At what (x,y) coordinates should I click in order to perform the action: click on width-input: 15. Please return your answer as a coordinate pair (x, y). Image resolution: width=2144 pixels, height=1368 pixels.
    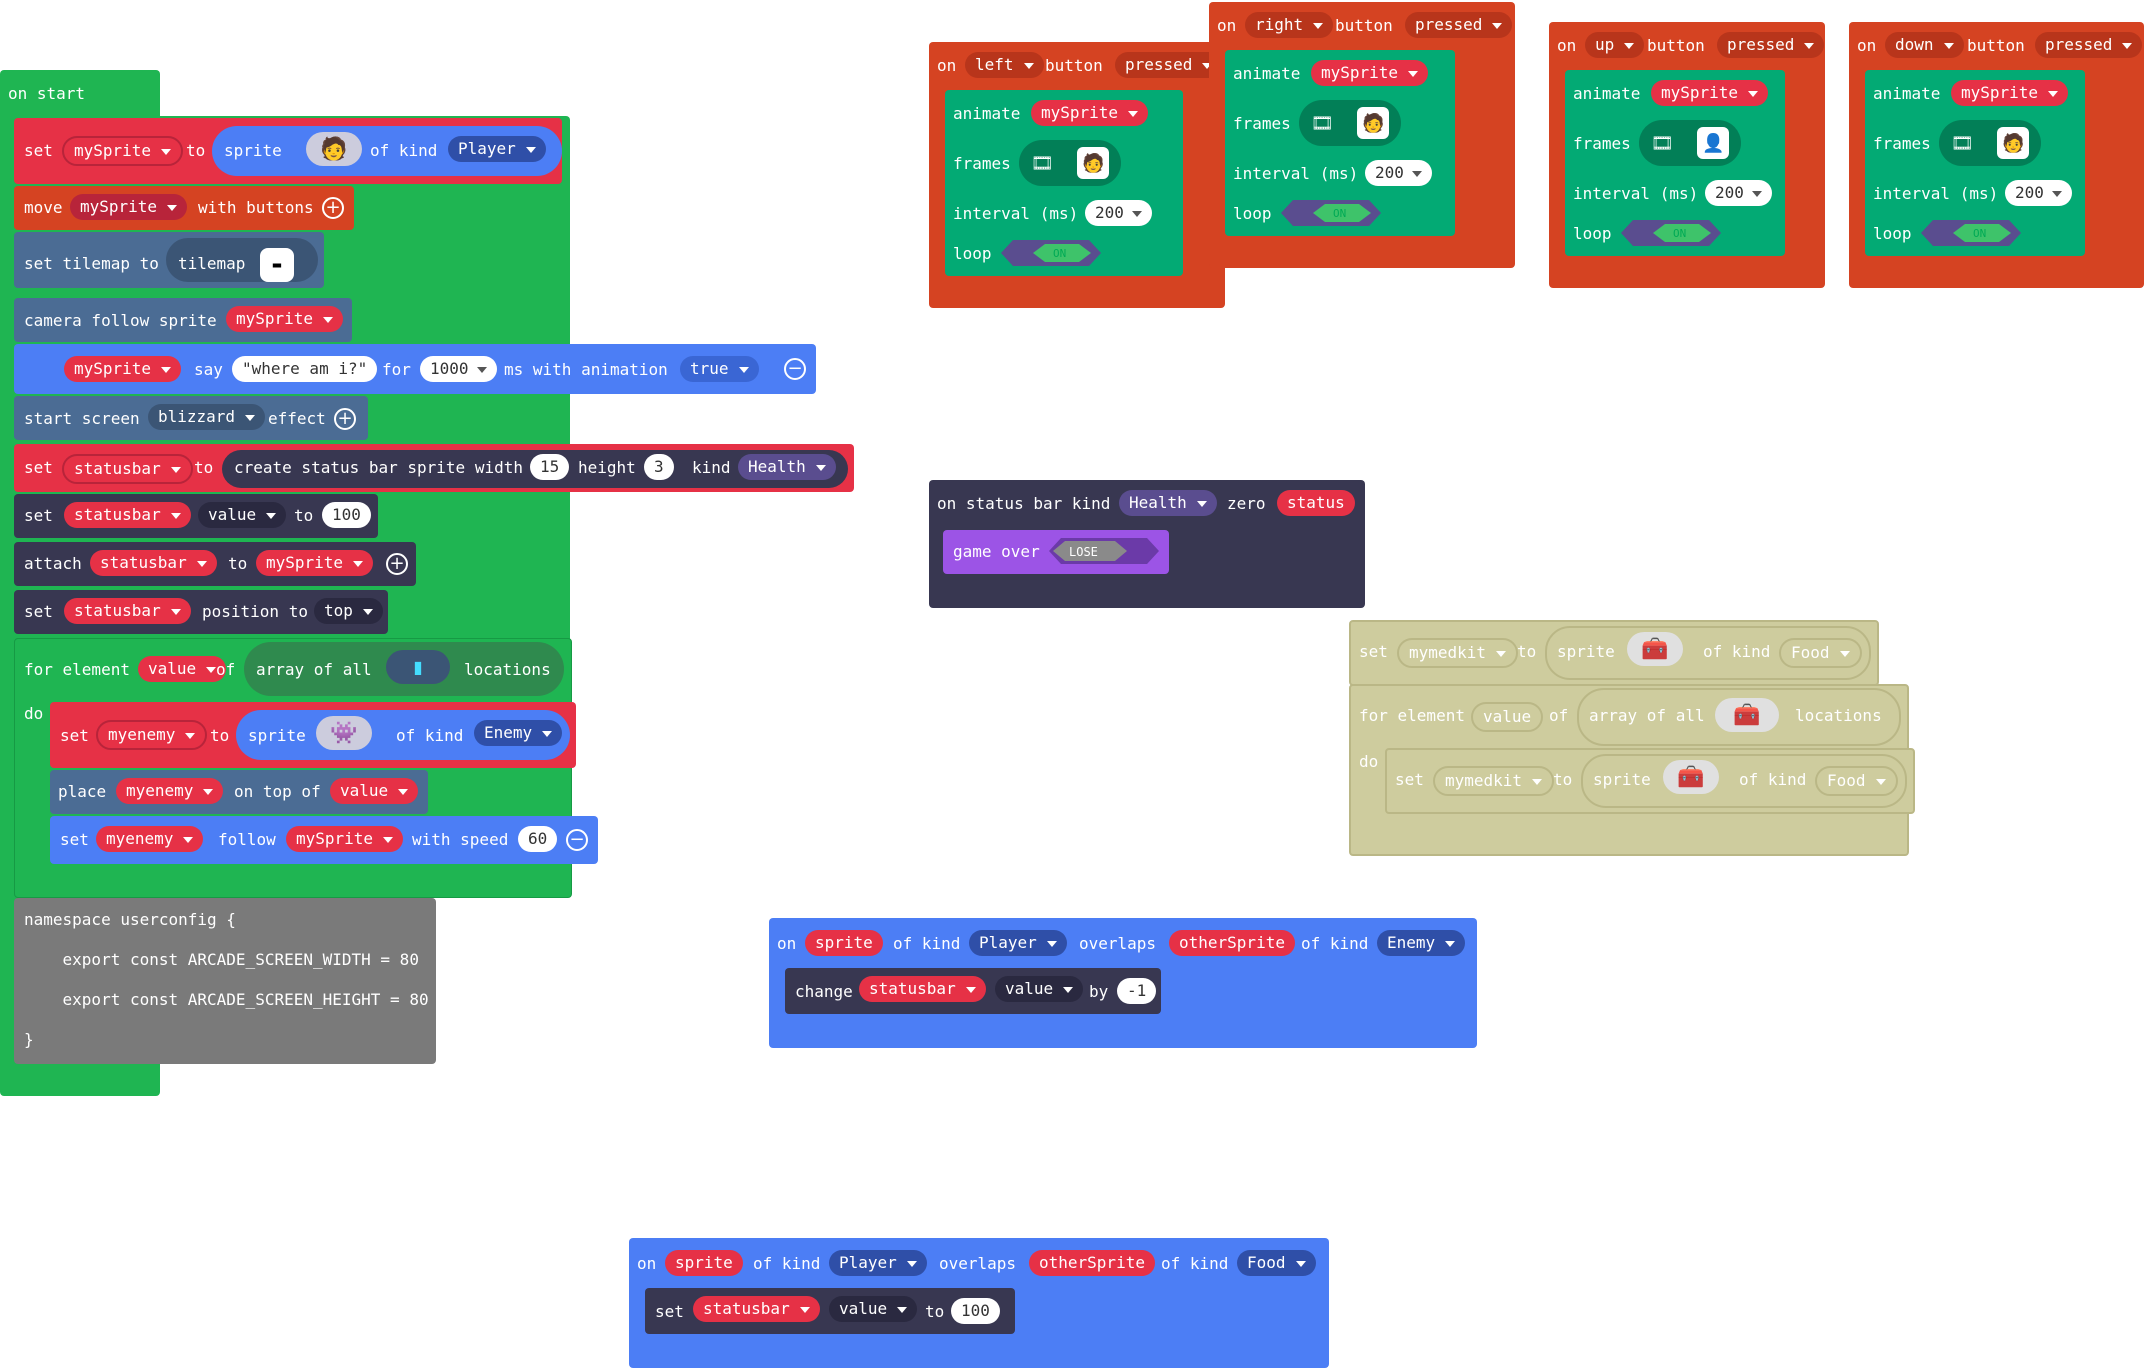
    Looking at the image, I should click on (550, 467).